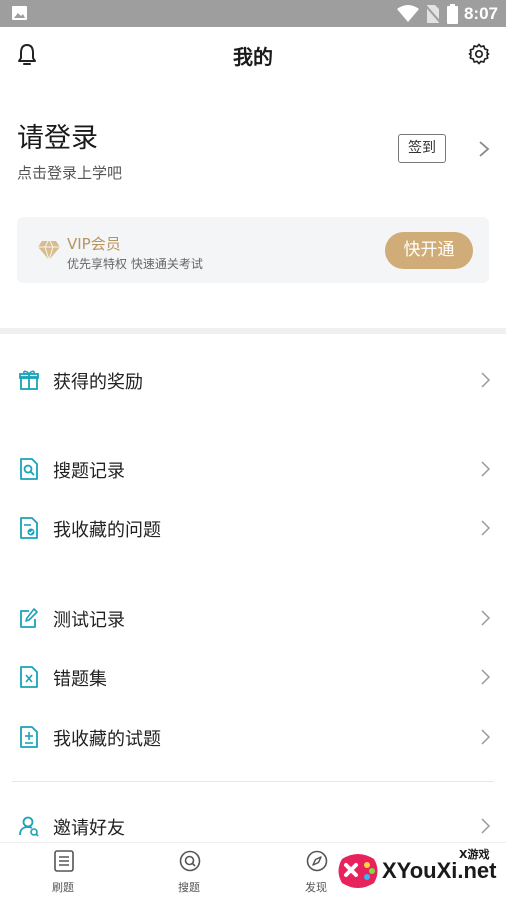  Describe the element at coordinates (135, 264) in the screenshot. I see `vip-subtitle: 优先享特权 快速通关考试` at that location.